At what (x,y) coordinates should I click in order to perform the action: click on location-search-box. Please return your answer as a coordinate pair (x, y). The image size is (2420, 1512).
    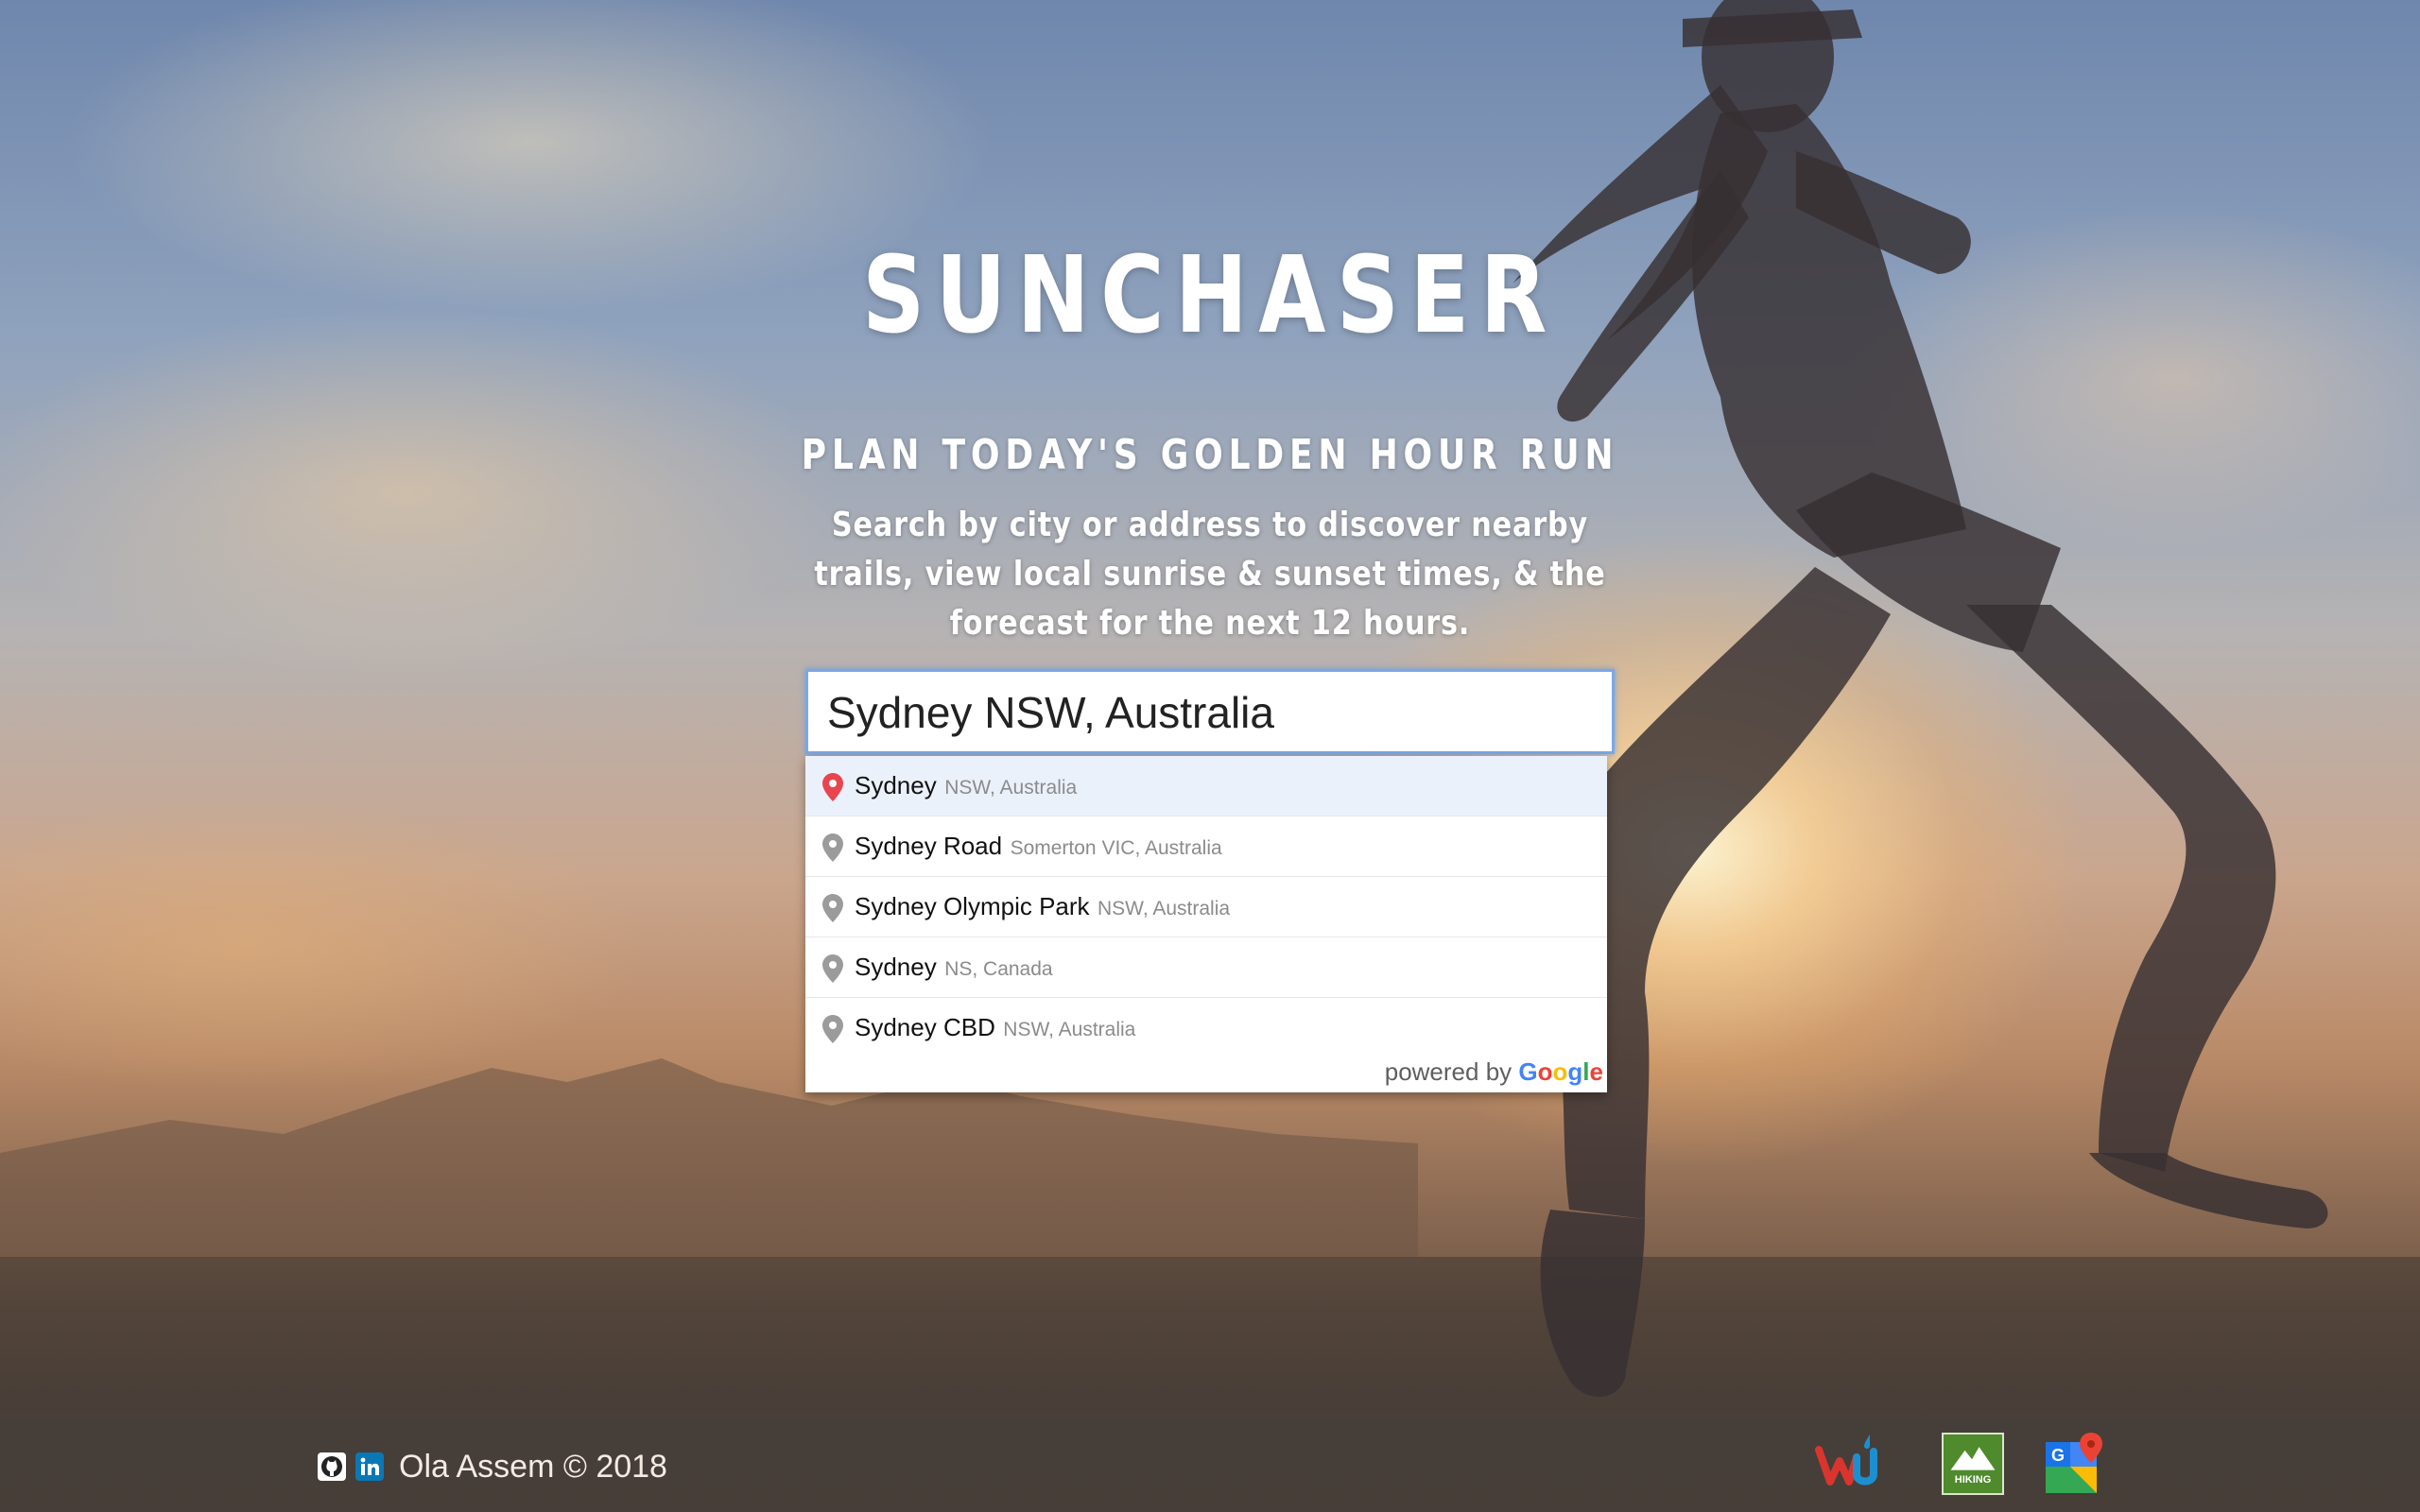
    Looking at the image, I should click on (1210, 711).